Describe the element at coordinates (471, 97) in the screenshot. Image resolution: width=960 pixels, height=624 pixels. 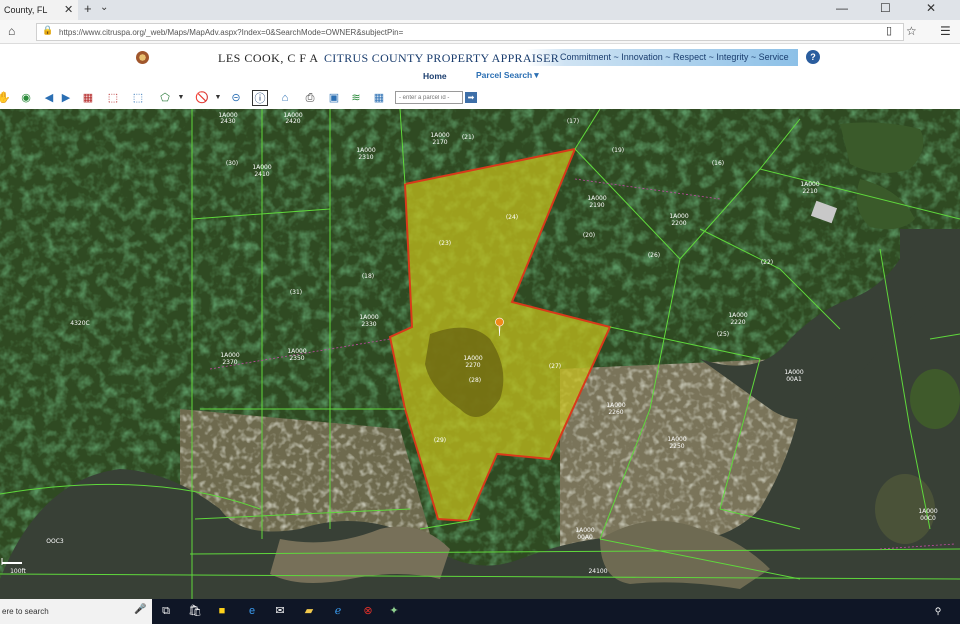
I see `parcel-go-button: ➡` at that location.